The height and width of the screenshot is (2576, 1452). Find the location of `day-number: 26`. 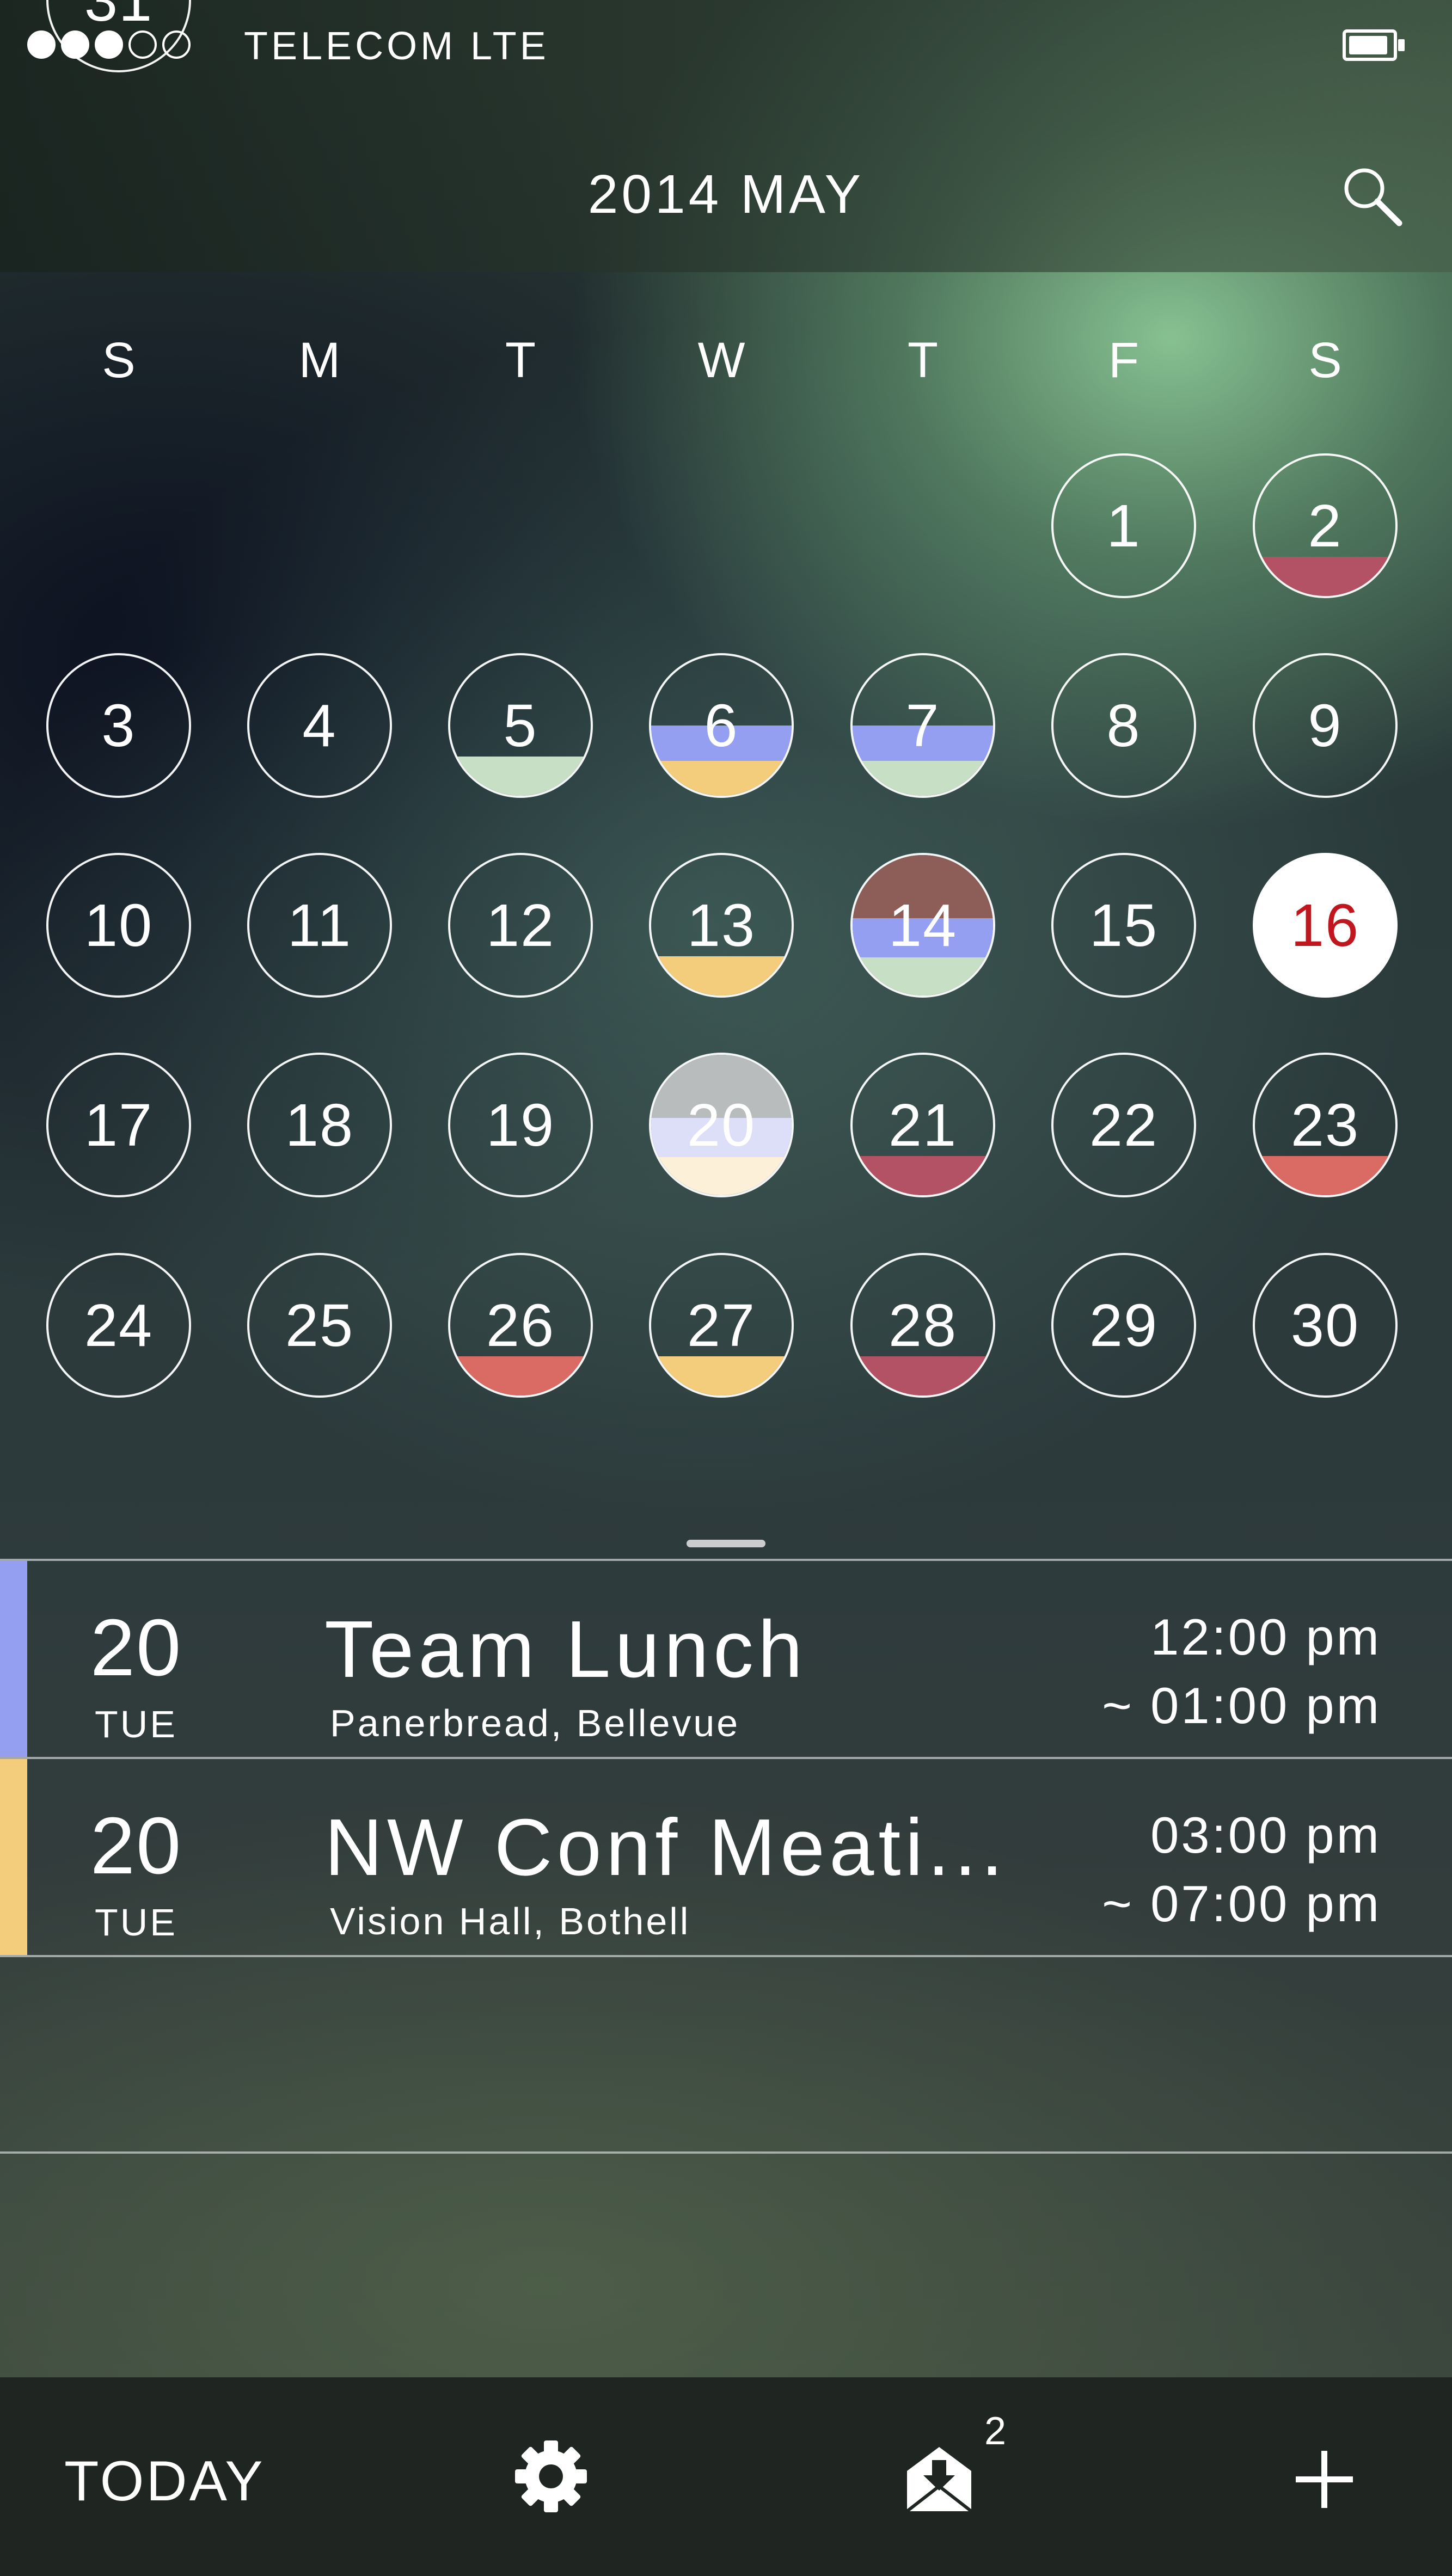

day-number: 26 is located at coordinates (520, 1325).